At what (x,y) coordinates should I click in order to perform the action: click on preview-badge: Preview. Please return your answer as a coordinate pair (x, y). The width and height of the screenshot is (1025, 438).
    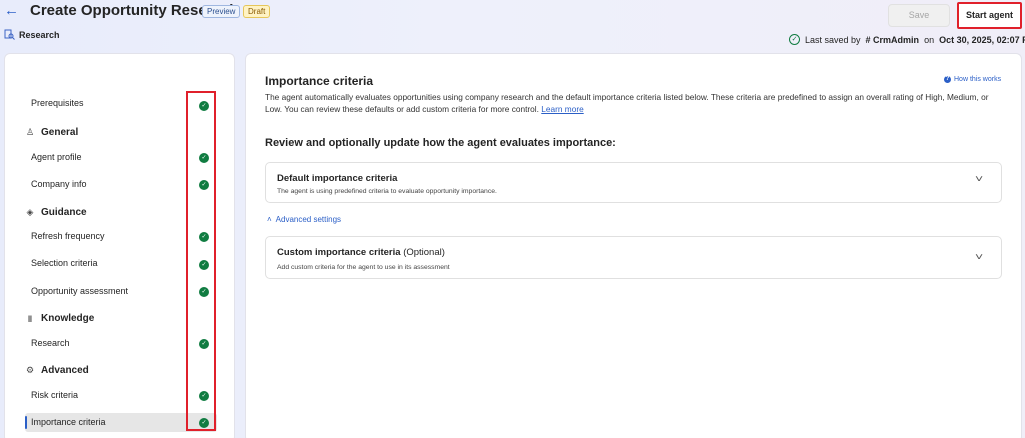
    Looking at the image, I should click on (221, 11).